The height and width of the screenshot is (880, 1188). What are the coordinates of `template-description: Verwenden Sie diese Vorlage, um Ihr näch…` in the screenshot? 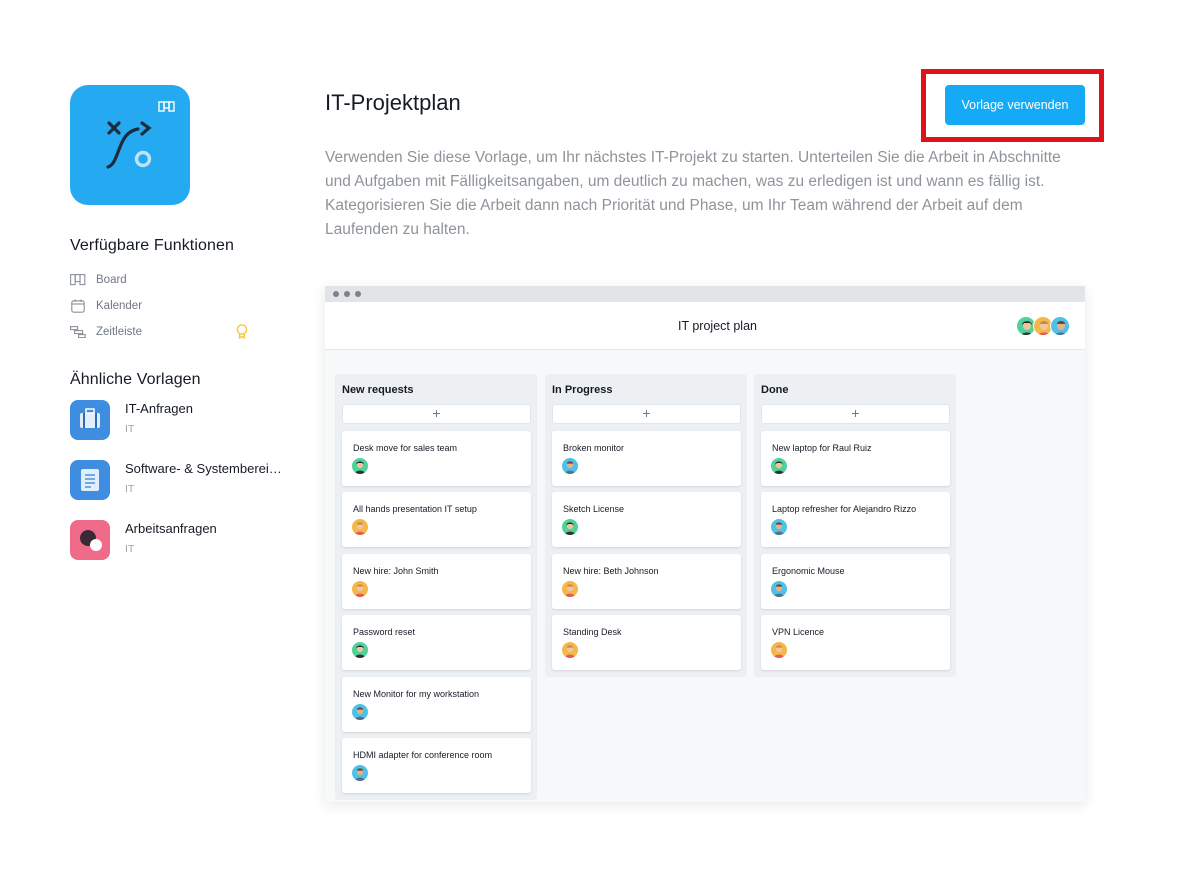 It's located at (693, 193).